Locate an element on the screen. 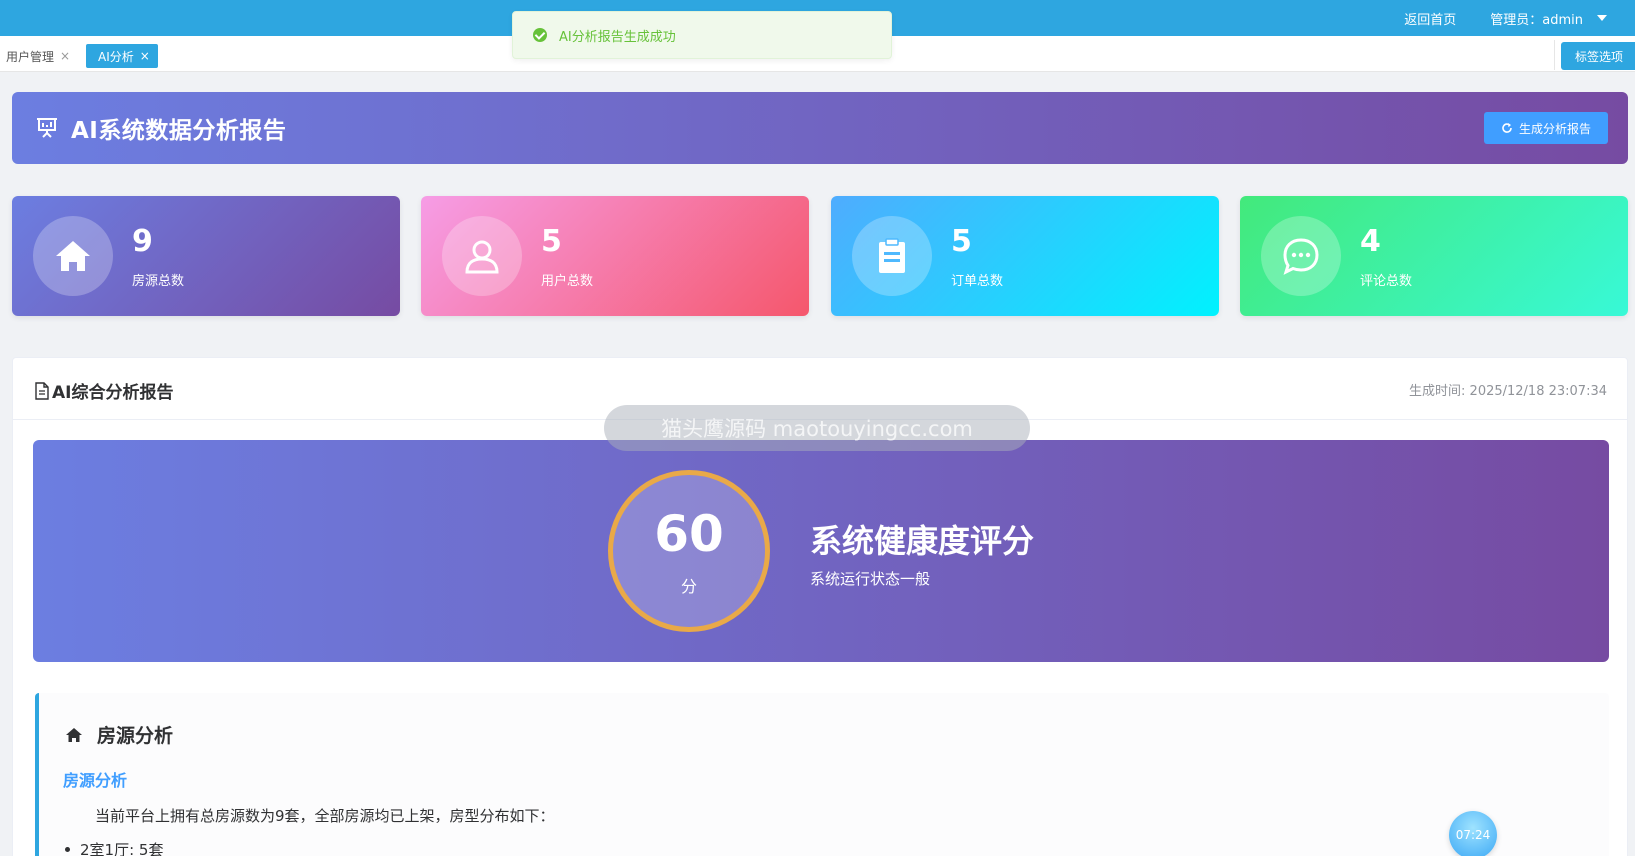 This screenshot has height=856, width=1635. section-subtitle: 房源分析 is located at coordinates (95, 780).